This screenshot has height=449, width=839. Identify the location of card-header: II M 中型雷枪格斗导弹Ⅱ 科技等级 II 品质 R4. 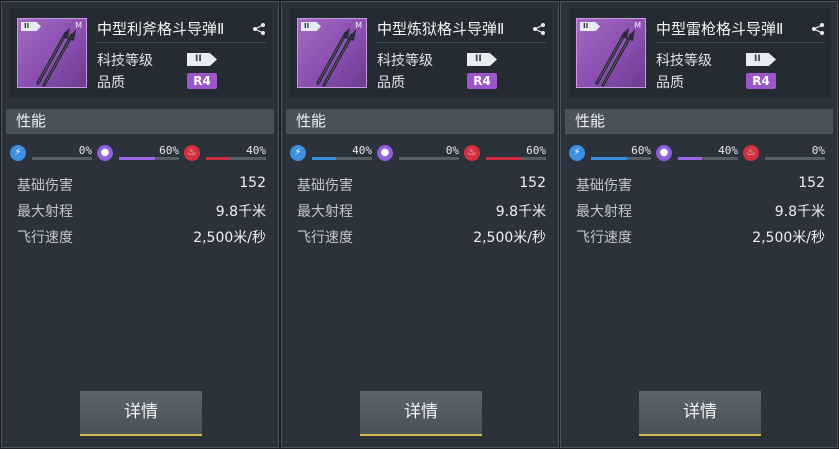
(700, 53).